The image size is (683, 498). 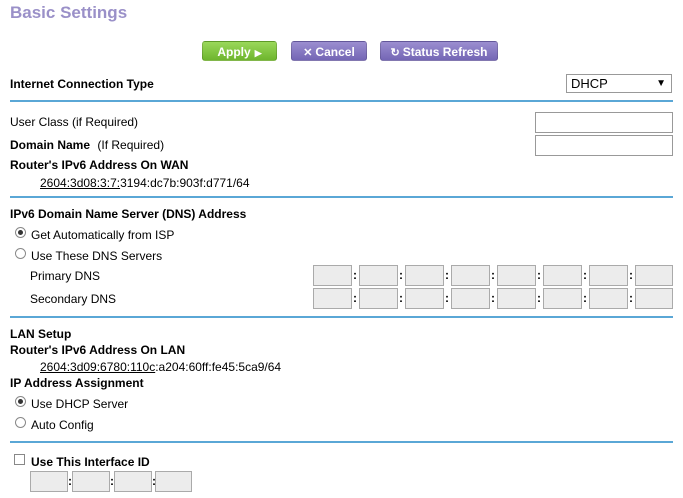 What do you see at coordinates (50, 145) in the screenshot?
I see `domain-name-label: Domain Name` at bounding box center [50, 145].